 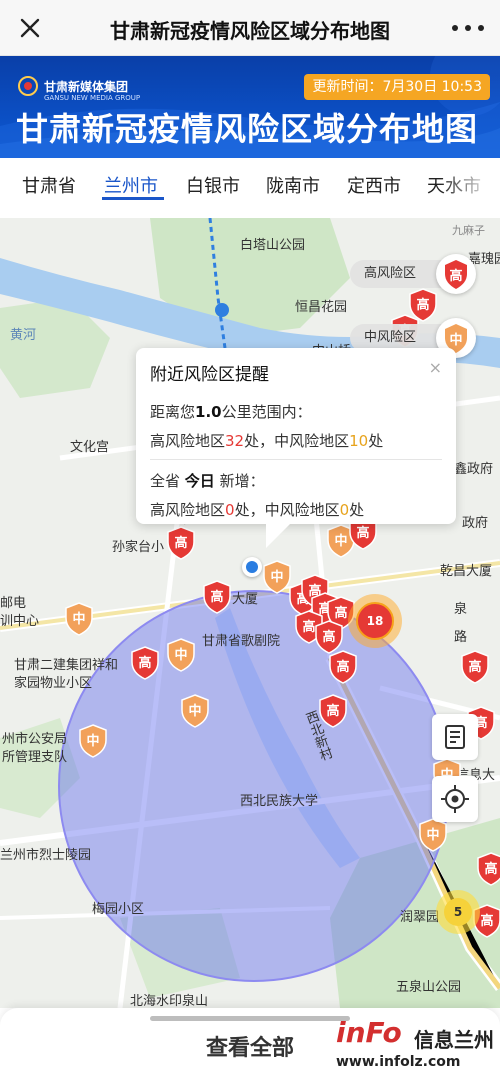 I want to click on legend-mid-badge-text: 中, so click(x=456, y=340).